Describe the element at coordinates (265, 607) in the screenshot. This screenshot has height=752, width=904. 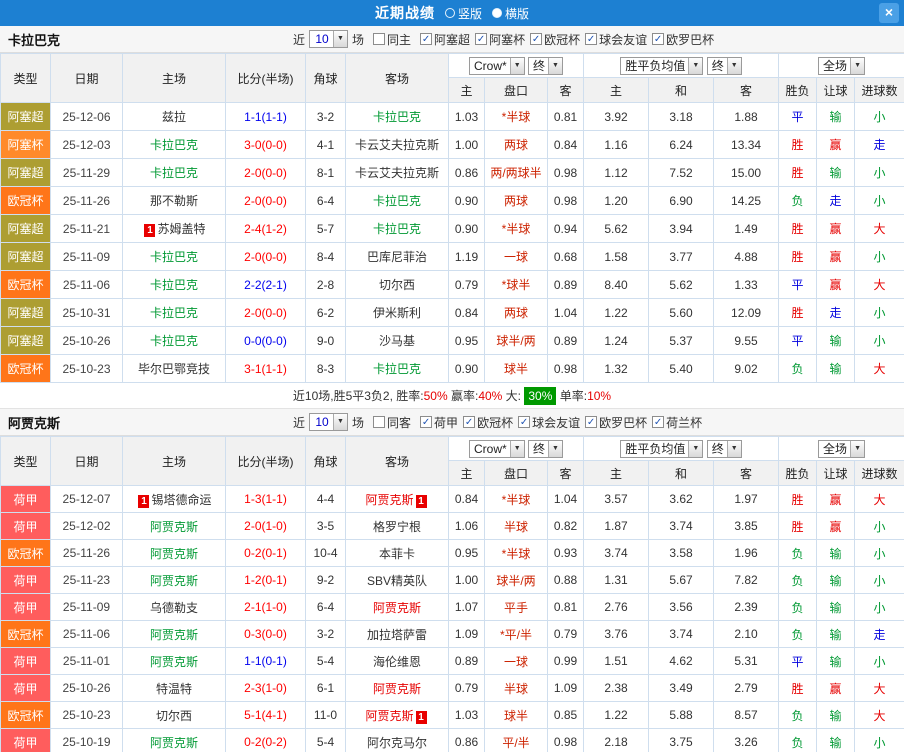
I see `score-cell: 2-1(1-0)` at that location.